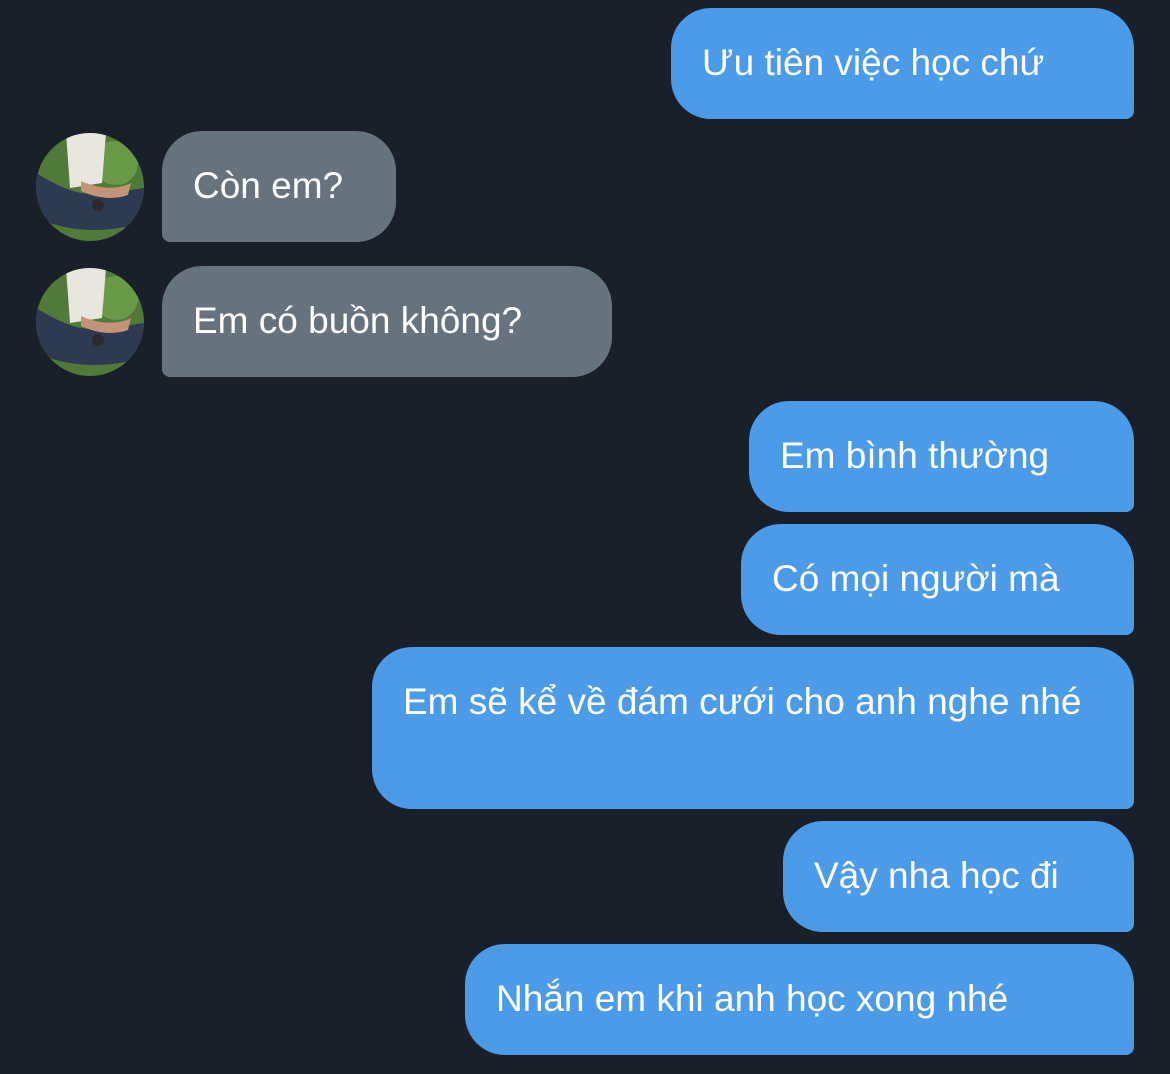 The height and width of the screenshot is (1074, 1170). What do you see at coordinates (936, 875) in the screenshot?
I see `message-text: Vậy nha học đi` at bounding box center [936, 875].